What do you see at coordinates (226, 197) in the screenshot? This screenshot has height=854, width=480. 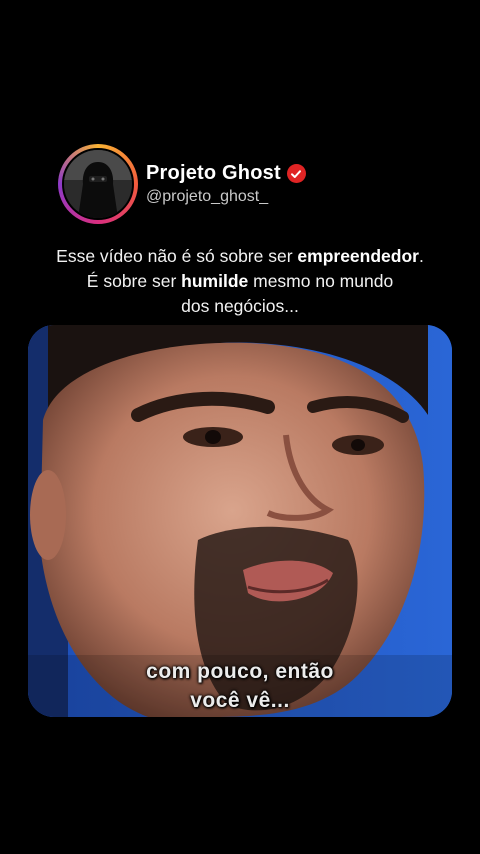 I see `account-handle: @projeto_ghost_` at bounding box center [226, 197].